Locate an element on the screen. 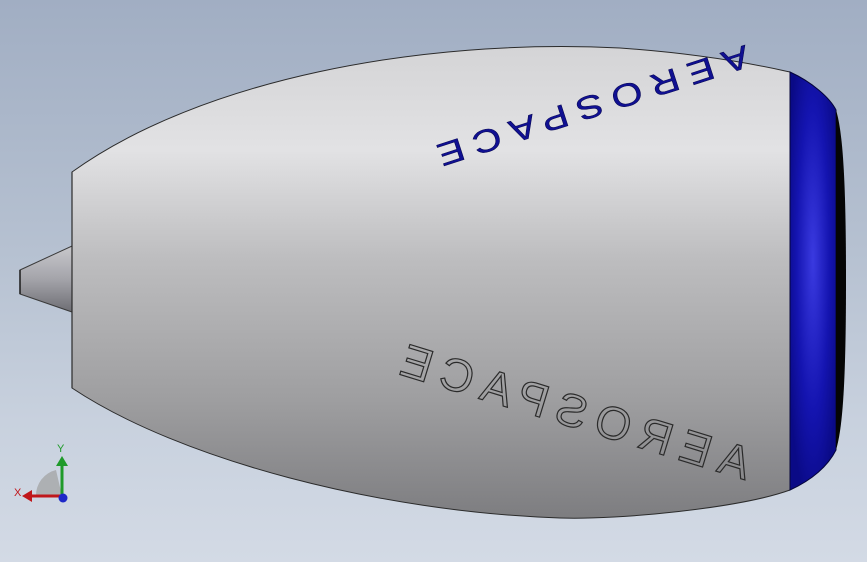 This screenshot has height=562, width=867. z-axis-dot-icon is located at coordinates (63, 498).